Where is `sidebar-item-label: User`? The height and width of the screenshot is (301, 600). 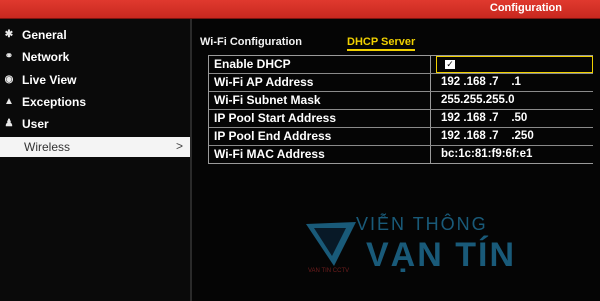 sidebar-item-label: User is located at coordinates (35, 124).